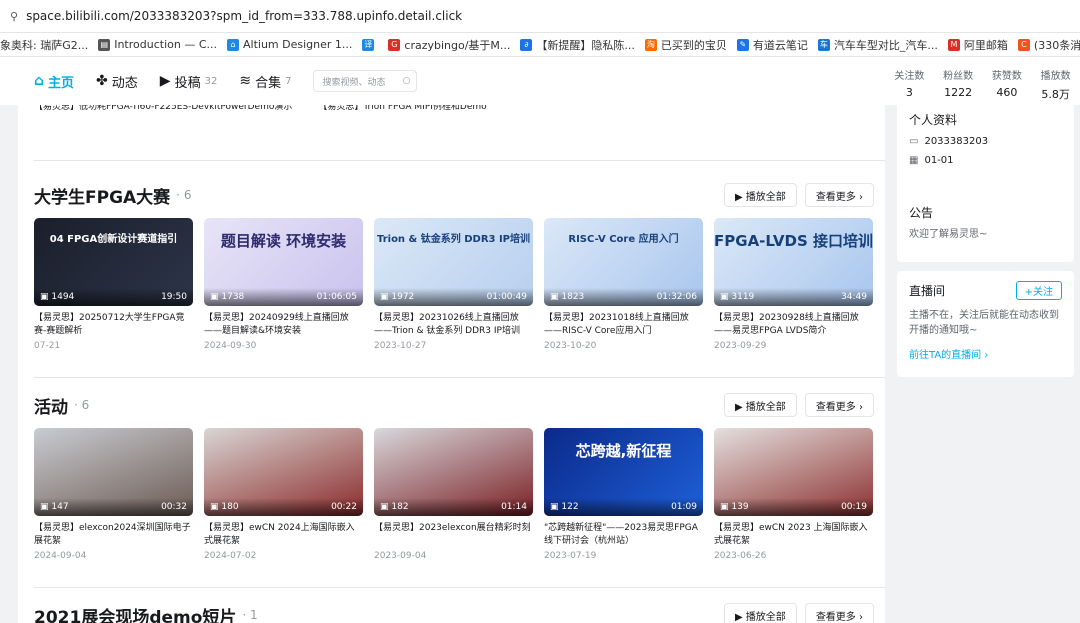 The image size is (1080, 623). Describe the element at coordinates (454, 612) in the screenshot. I see `section-header: 2021展会现场demo短片 · 1 ▶ 播放全部 查看更多 ›` at that location.